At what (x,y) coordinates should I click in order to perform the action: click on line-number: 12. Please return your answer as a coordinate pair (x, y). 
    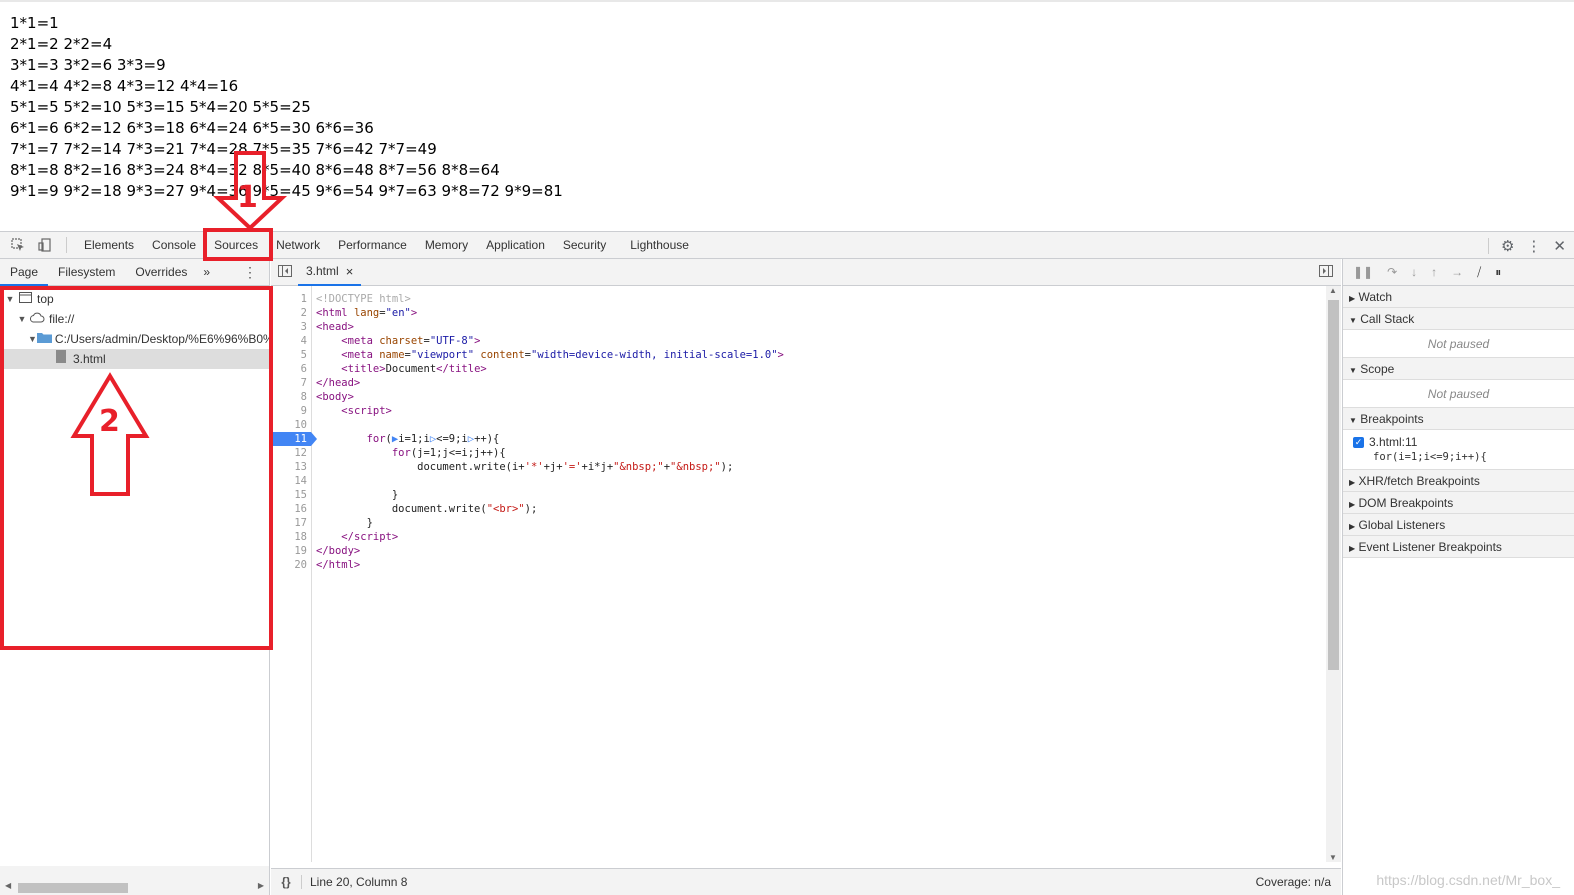
    Looking at the image, I should click on (291, 453).